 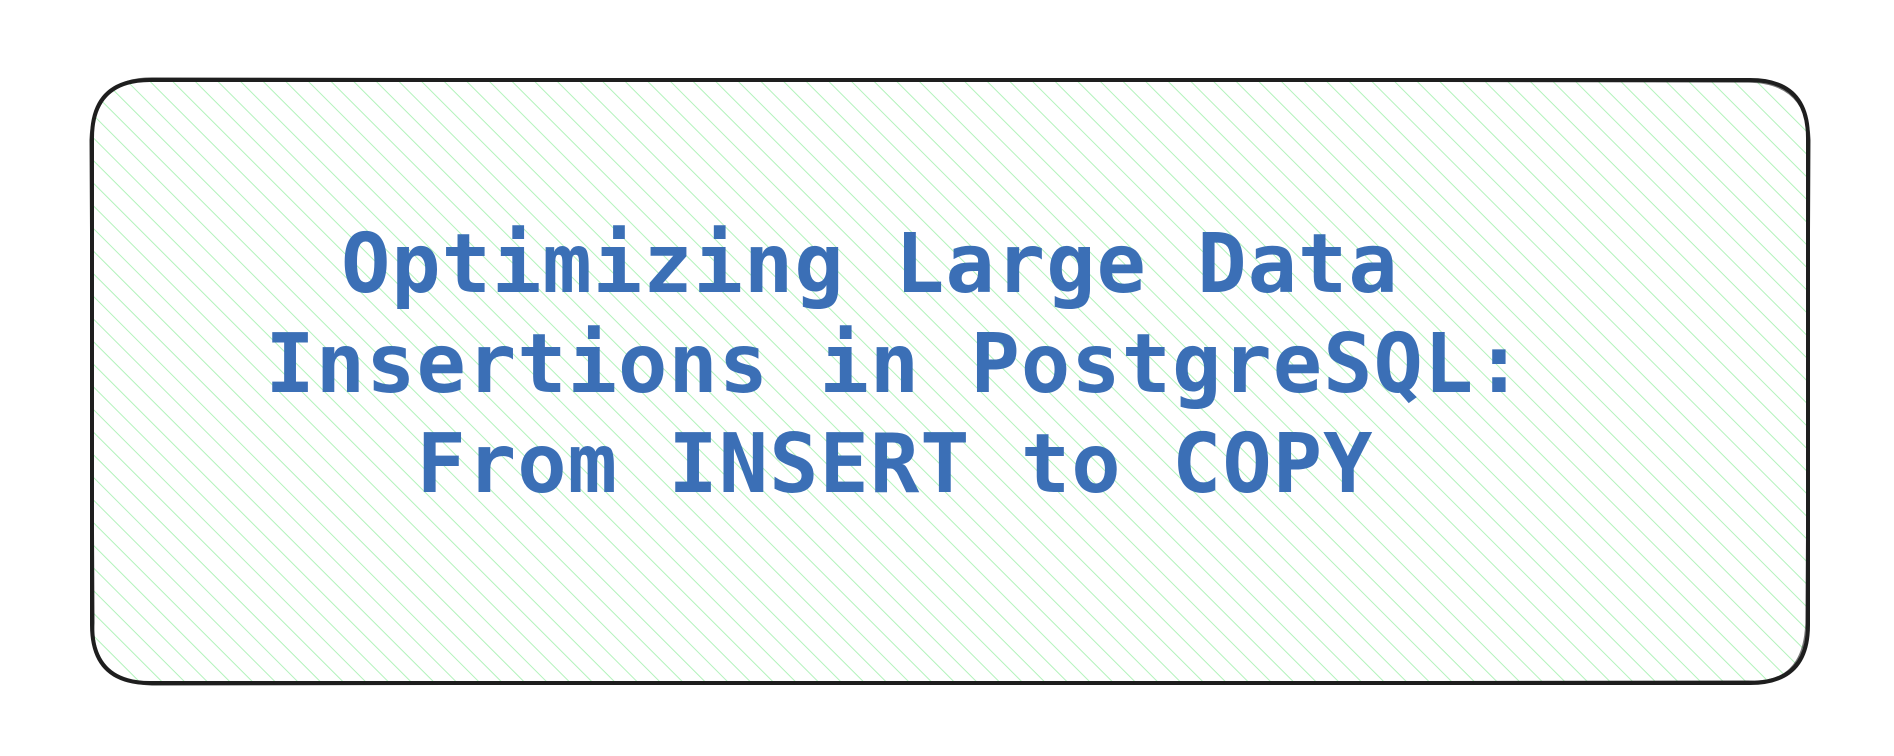 I want to click on title-line-2: Insertions in PostgreSQL:, so click(x=895, y=364).